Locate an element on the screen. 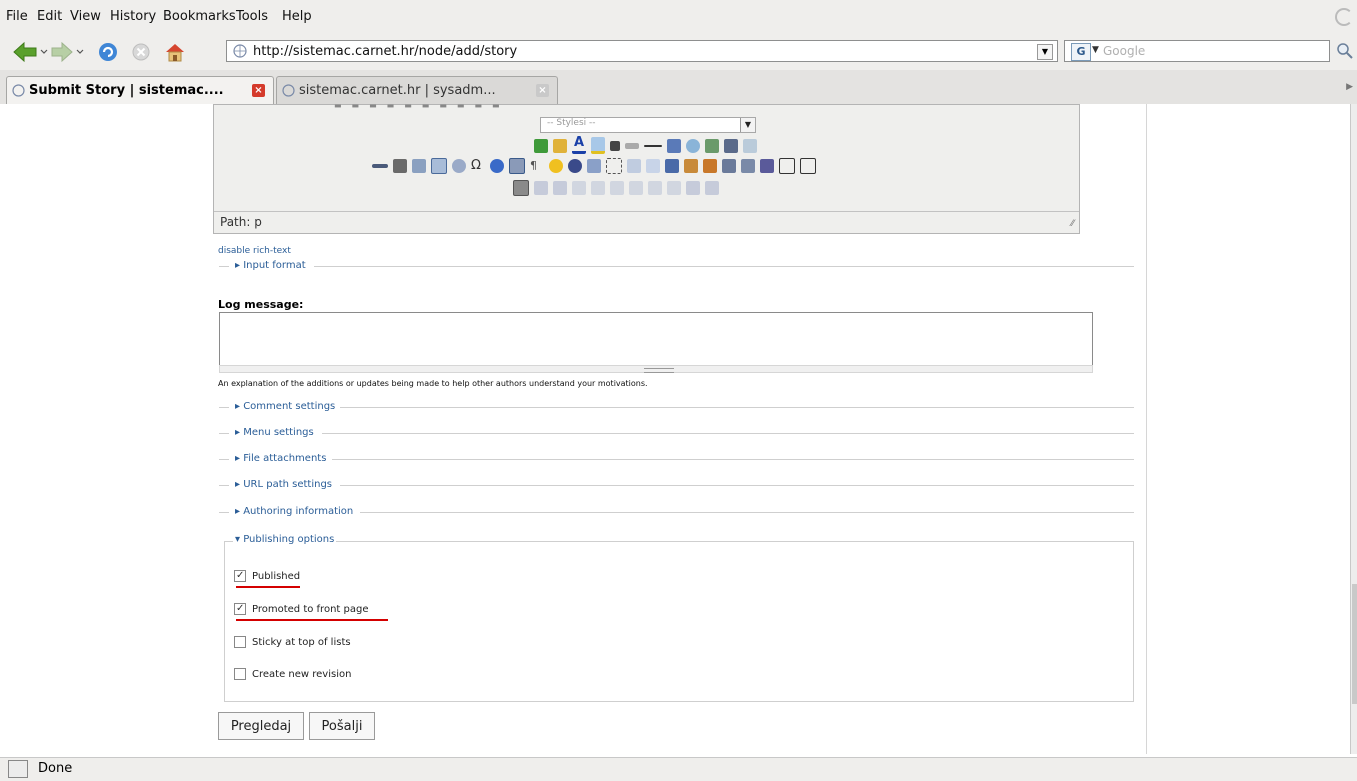  col-before-icon is located at coordinates (636, 188).